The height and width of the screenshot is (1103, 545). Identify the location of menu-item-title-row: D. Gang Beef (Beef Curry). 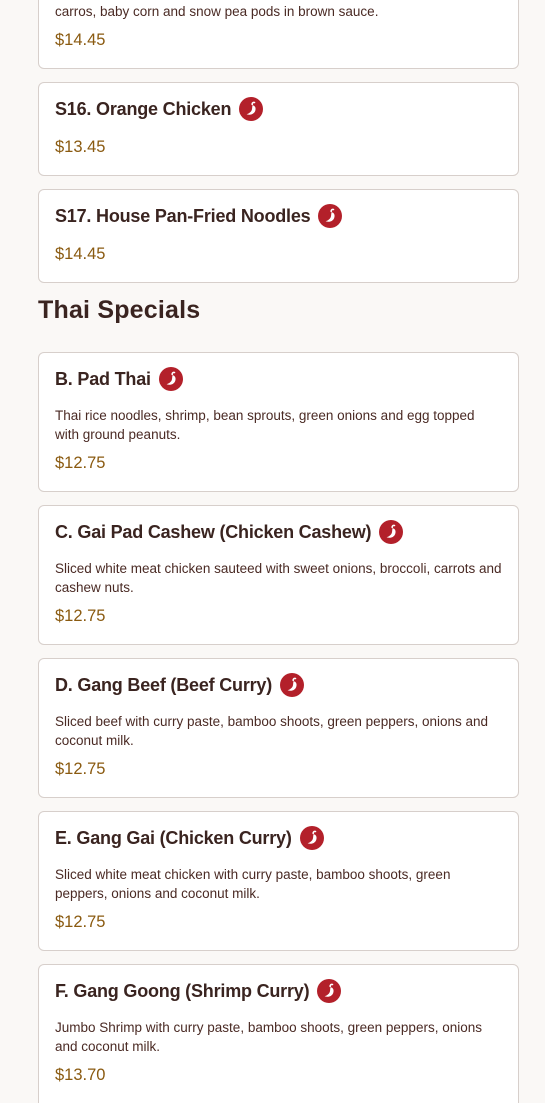
(180, 685).